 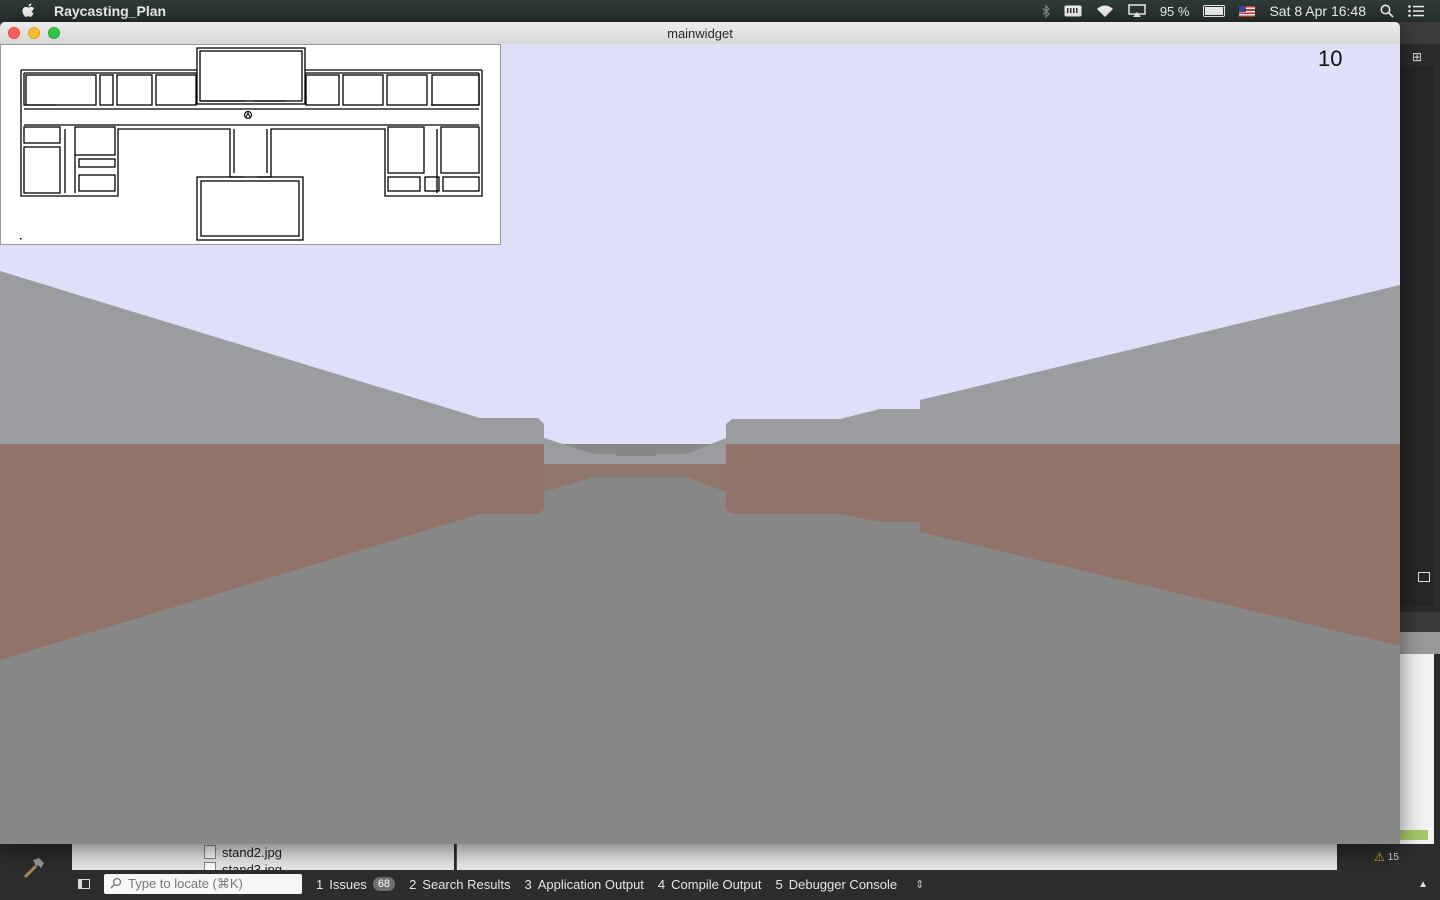 What do you see at coordinates (1379, 857) in the screenshot?
I see `warning-icon: ⚠` at bounding box center [1379, 857].